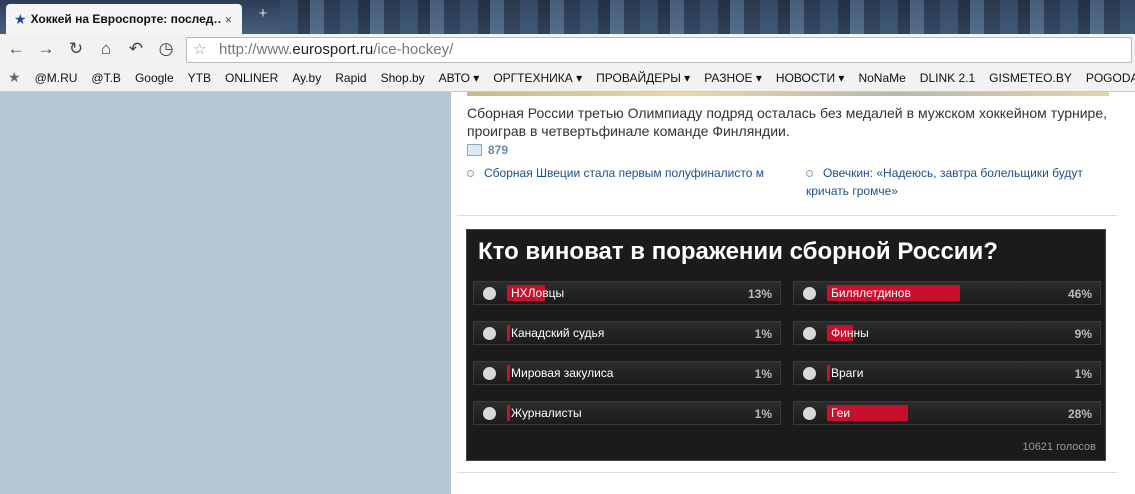 The width and height of the screenshot is (1135, 494). Describe the element at coordinates (20, 18) in the screenshot. I see `eurosport-favicon-icon: ★` at that location.